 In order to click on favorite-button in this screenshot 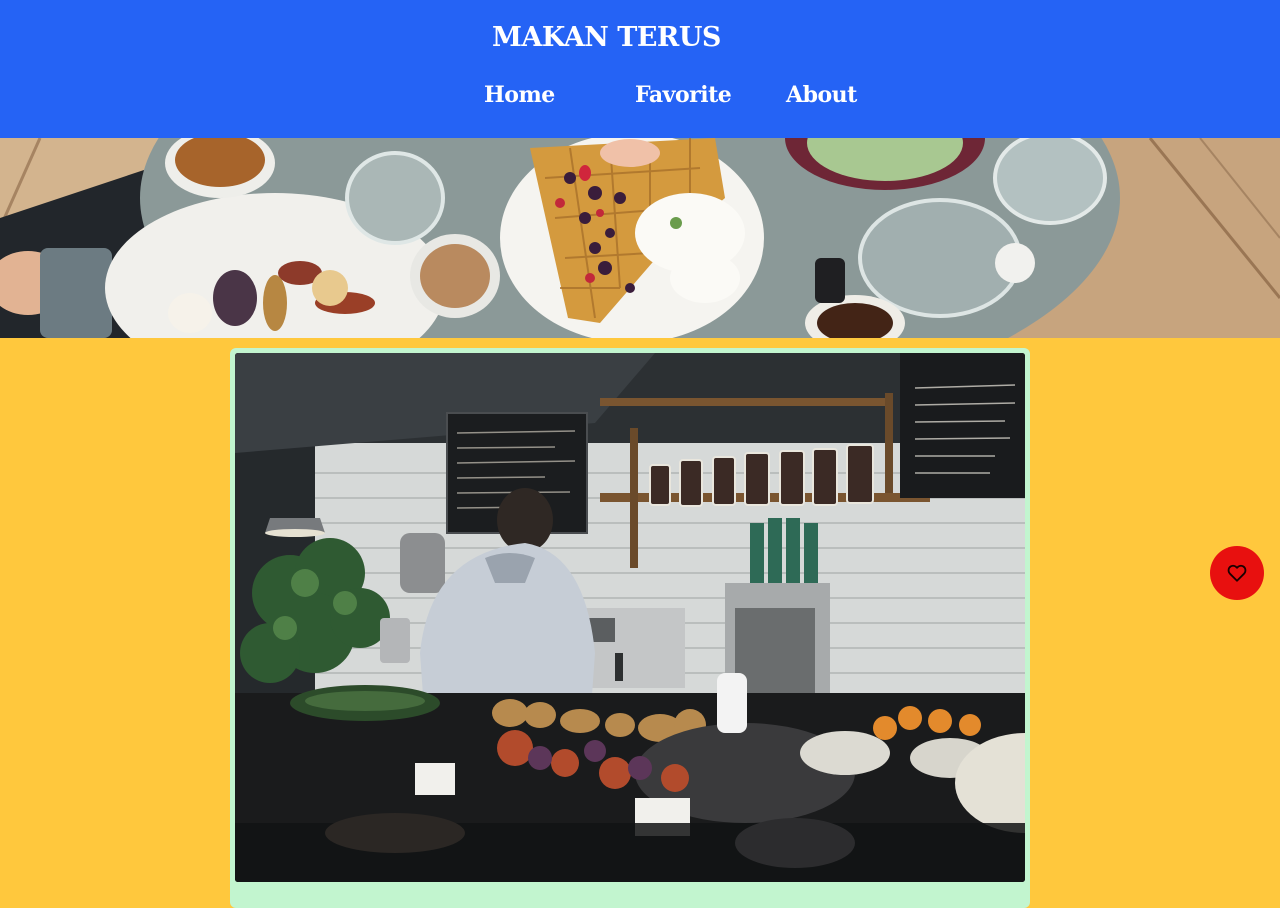, I will do `click(1237, 573)`.